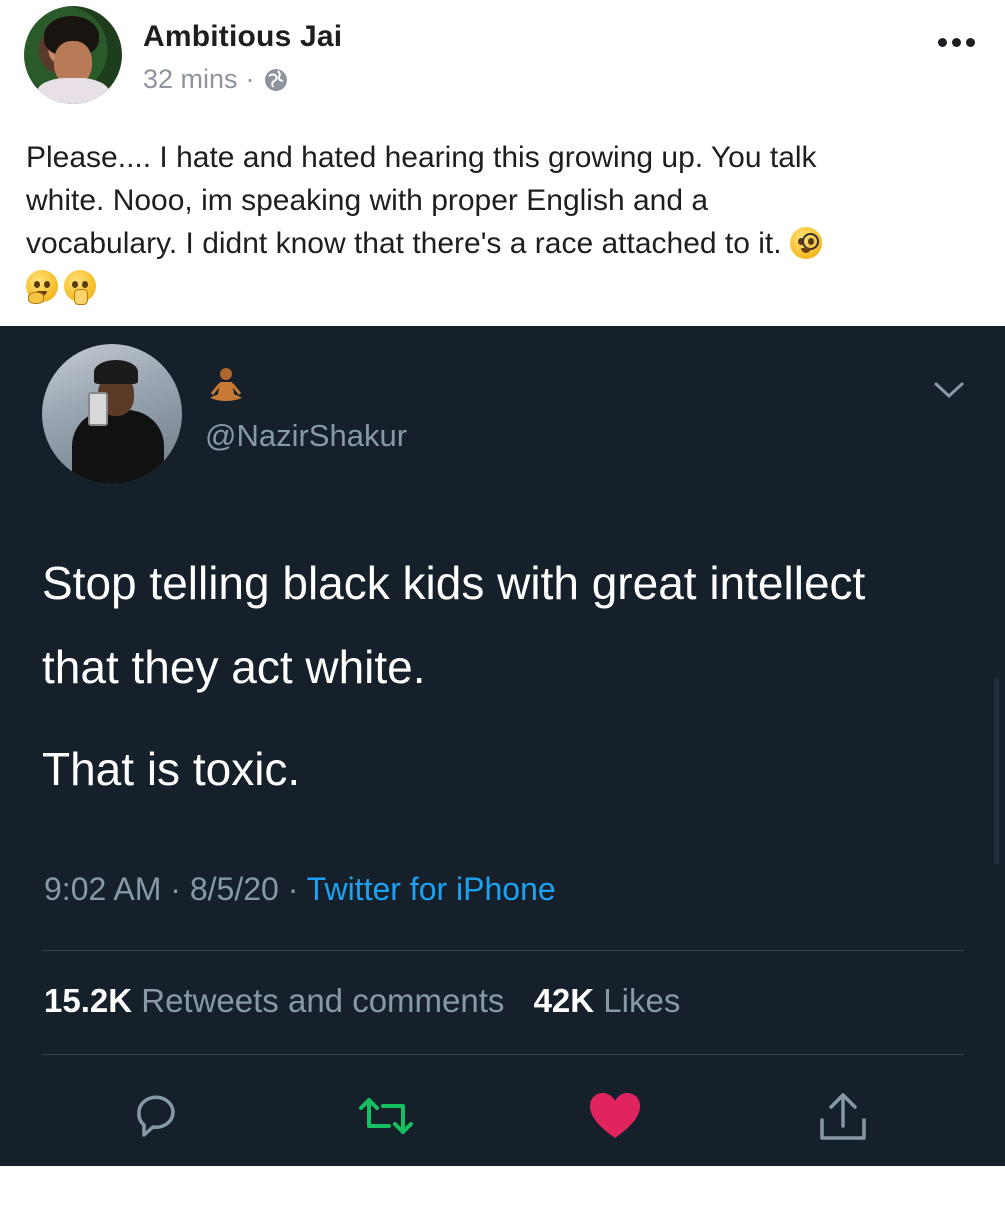  Describe the element at coordinates (242, 37) in the screenshot. I see `author-name: Ambitious Jai` at that location.